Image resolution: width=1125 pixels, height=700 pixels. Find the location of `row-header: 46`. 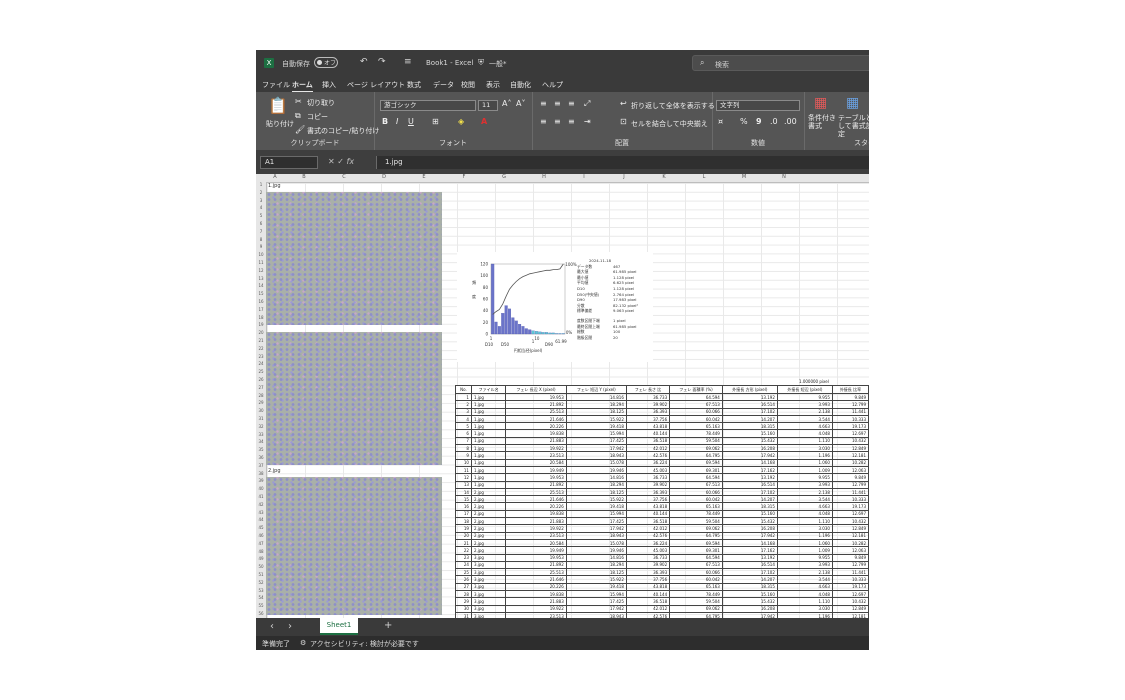

row-header: 46 is located at coordinates (261, 535).